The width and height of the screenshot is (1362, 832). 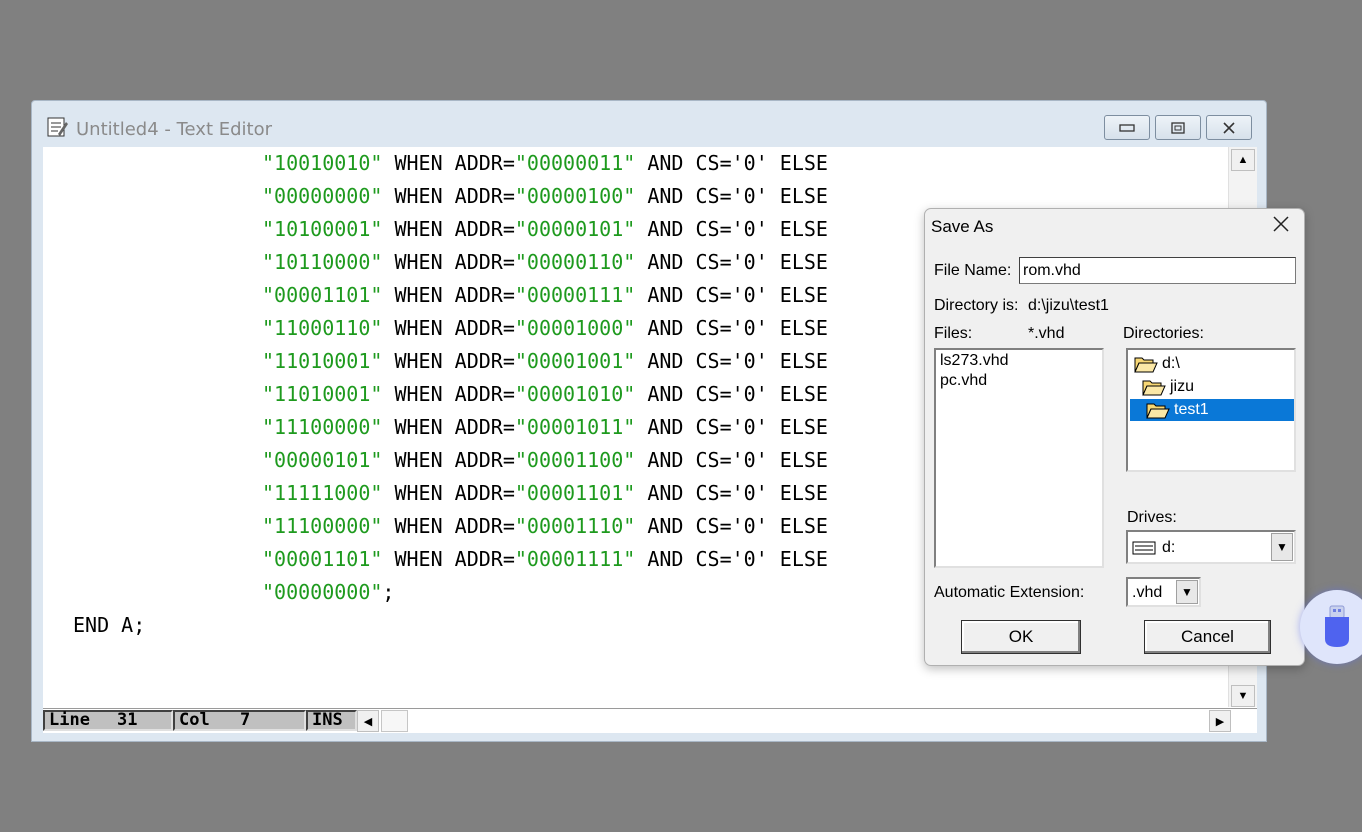 I want to click on close-button, so click(x=1229, y=127).